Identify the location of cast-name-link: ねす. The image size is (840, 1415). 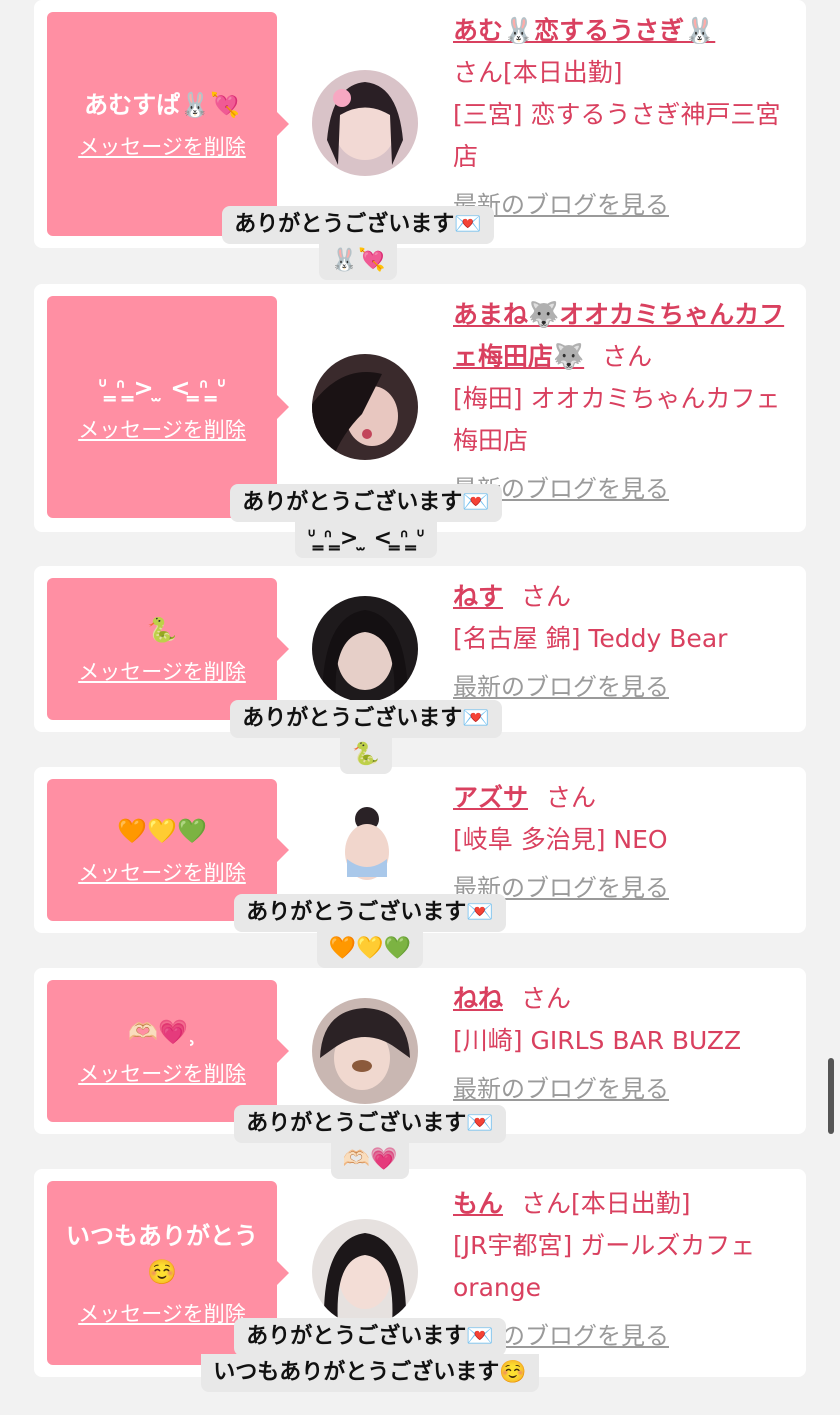
(478, 596).